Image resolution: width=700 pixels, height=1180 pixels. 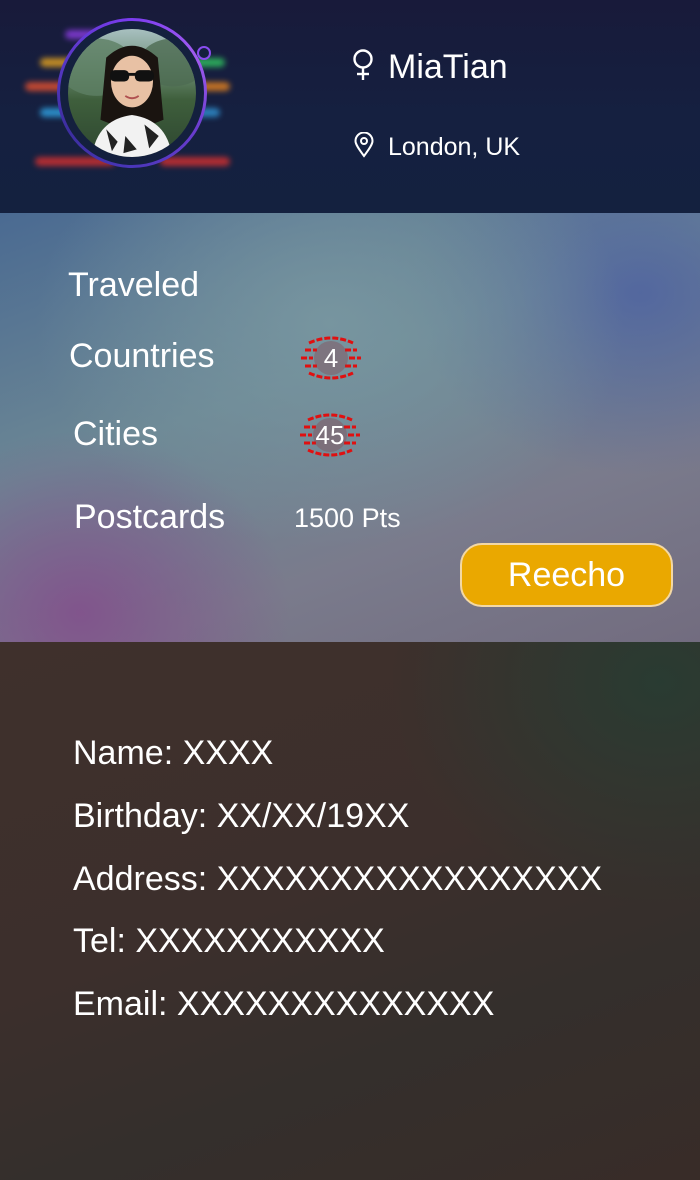 What do you see at coordinates (363, 67) in the screenshot?
I see `female-icon` at bounding box center [363, 67].